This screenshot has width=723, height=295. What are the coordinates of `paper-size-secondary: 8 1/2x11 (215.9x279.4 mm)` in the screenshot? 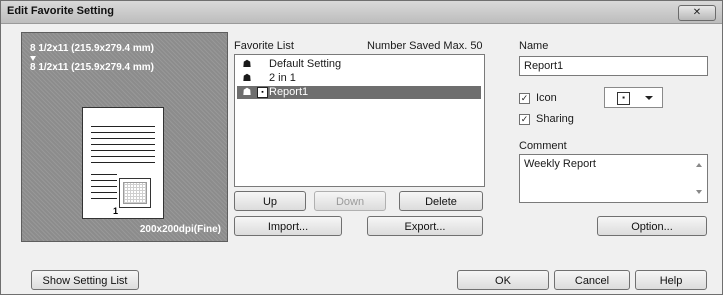 It's located at (92, 67).